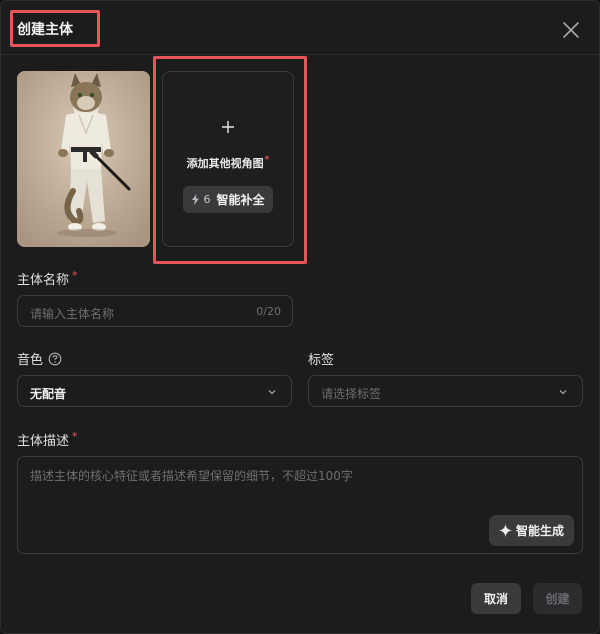 The height and width of the screenshot is (634, 600). Describe the element at coordinates (539, 531) in the screenshot. I see `ai-generate-label: 智能生成` at that location.